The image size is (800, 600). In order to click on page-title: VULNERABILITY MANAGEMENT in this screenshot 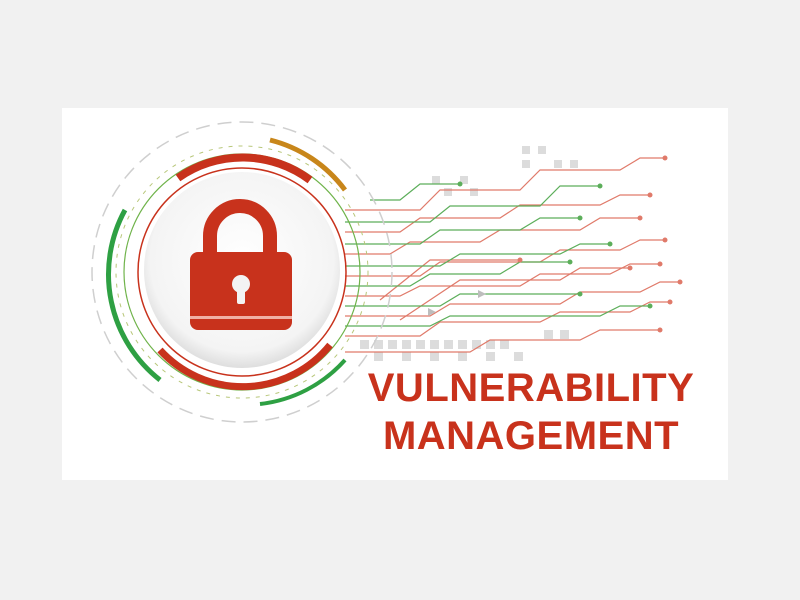, I will do `click(531, 412)`.